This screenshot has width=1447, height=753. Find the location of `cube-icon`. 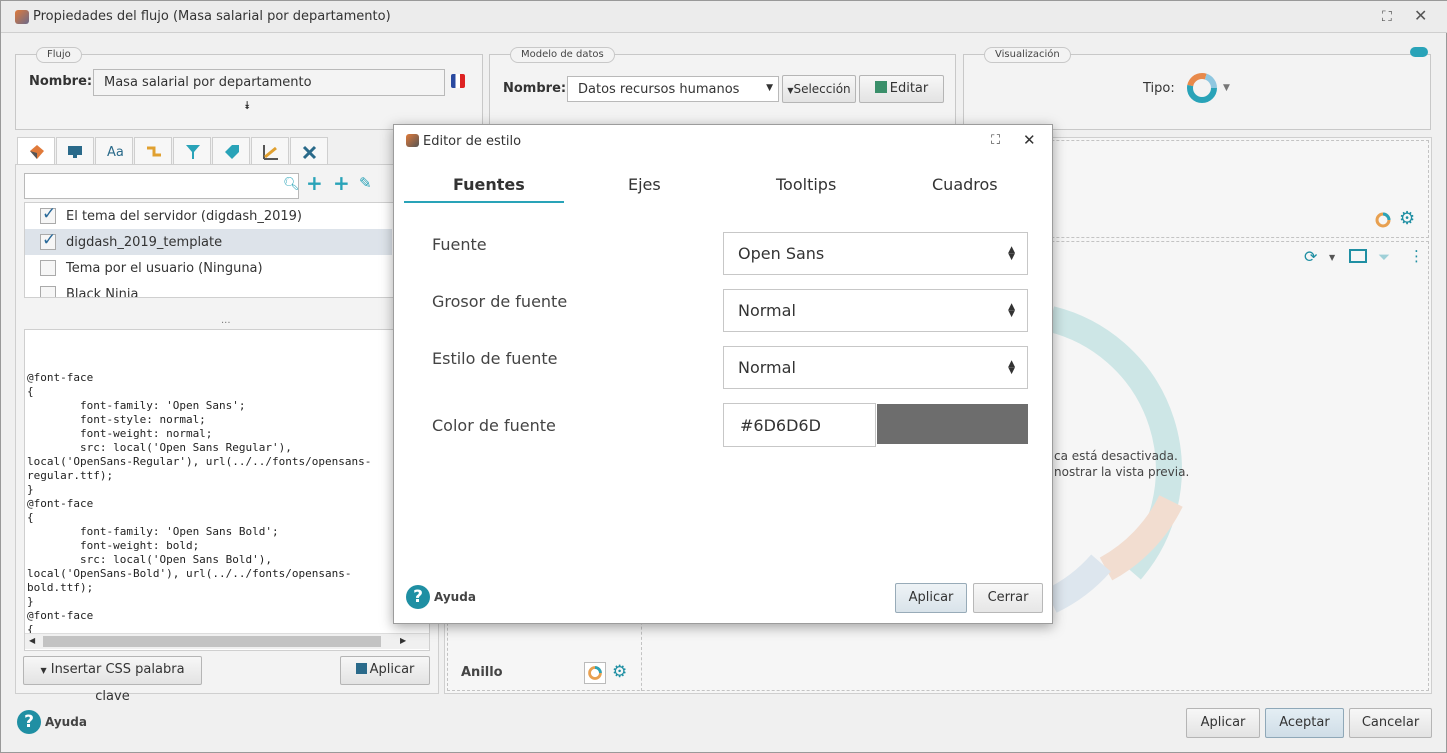

cube-icon is located at coordinates (880, 87).